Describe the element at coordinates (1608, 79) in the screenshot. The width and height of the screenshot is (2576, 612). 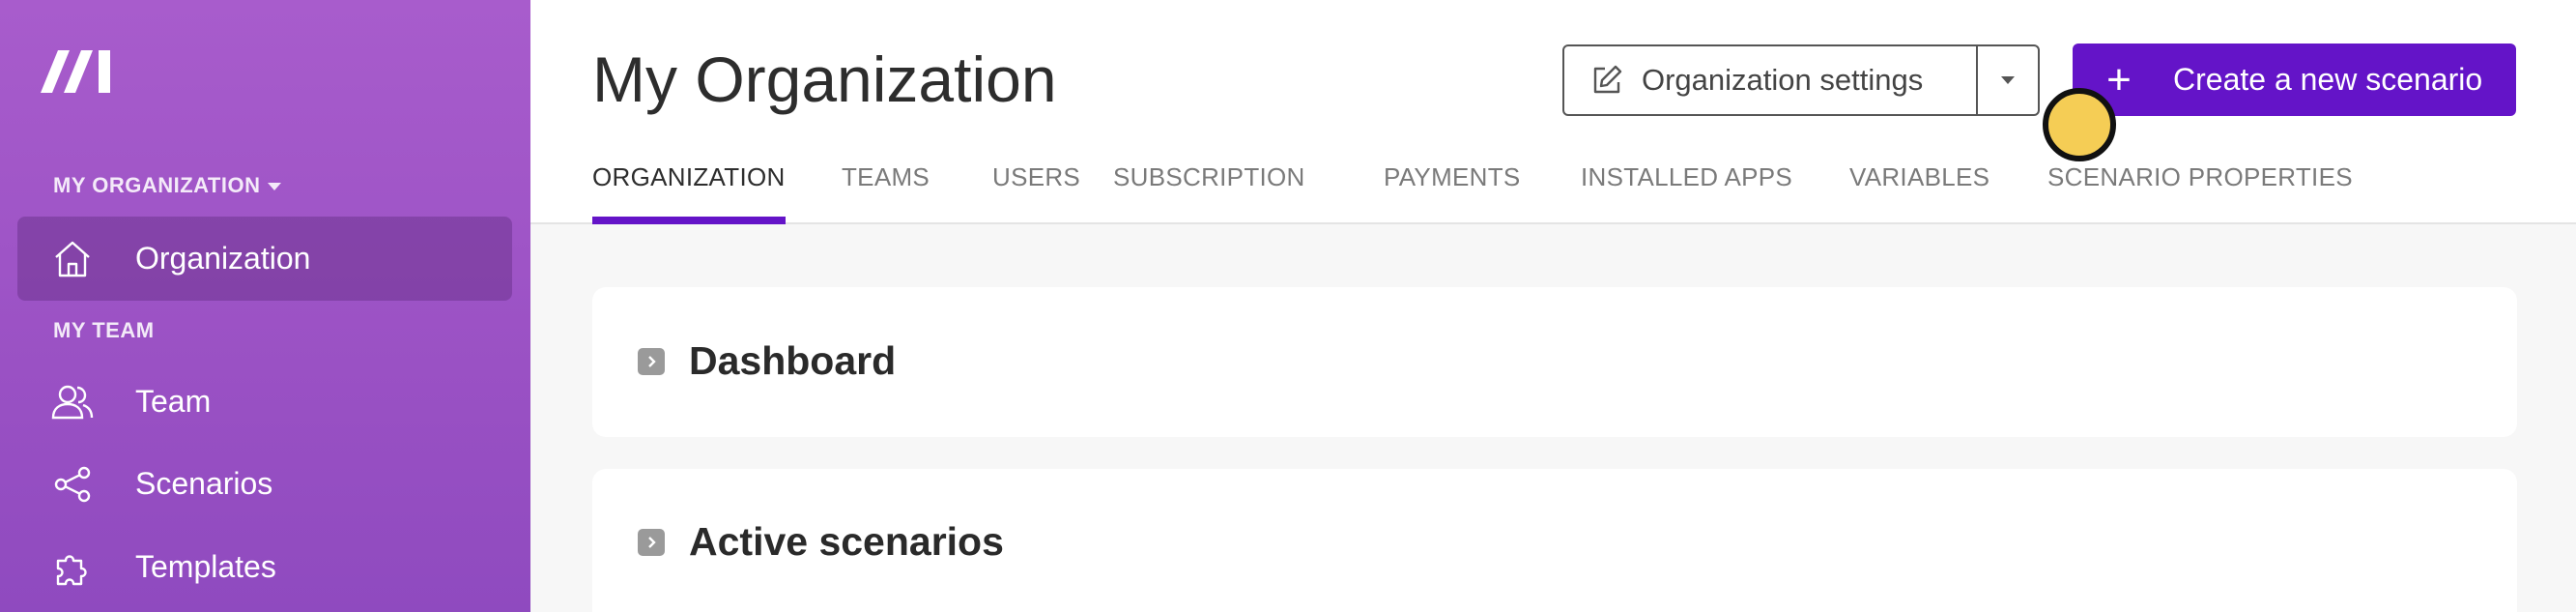
I see `edit-icon` at that location.